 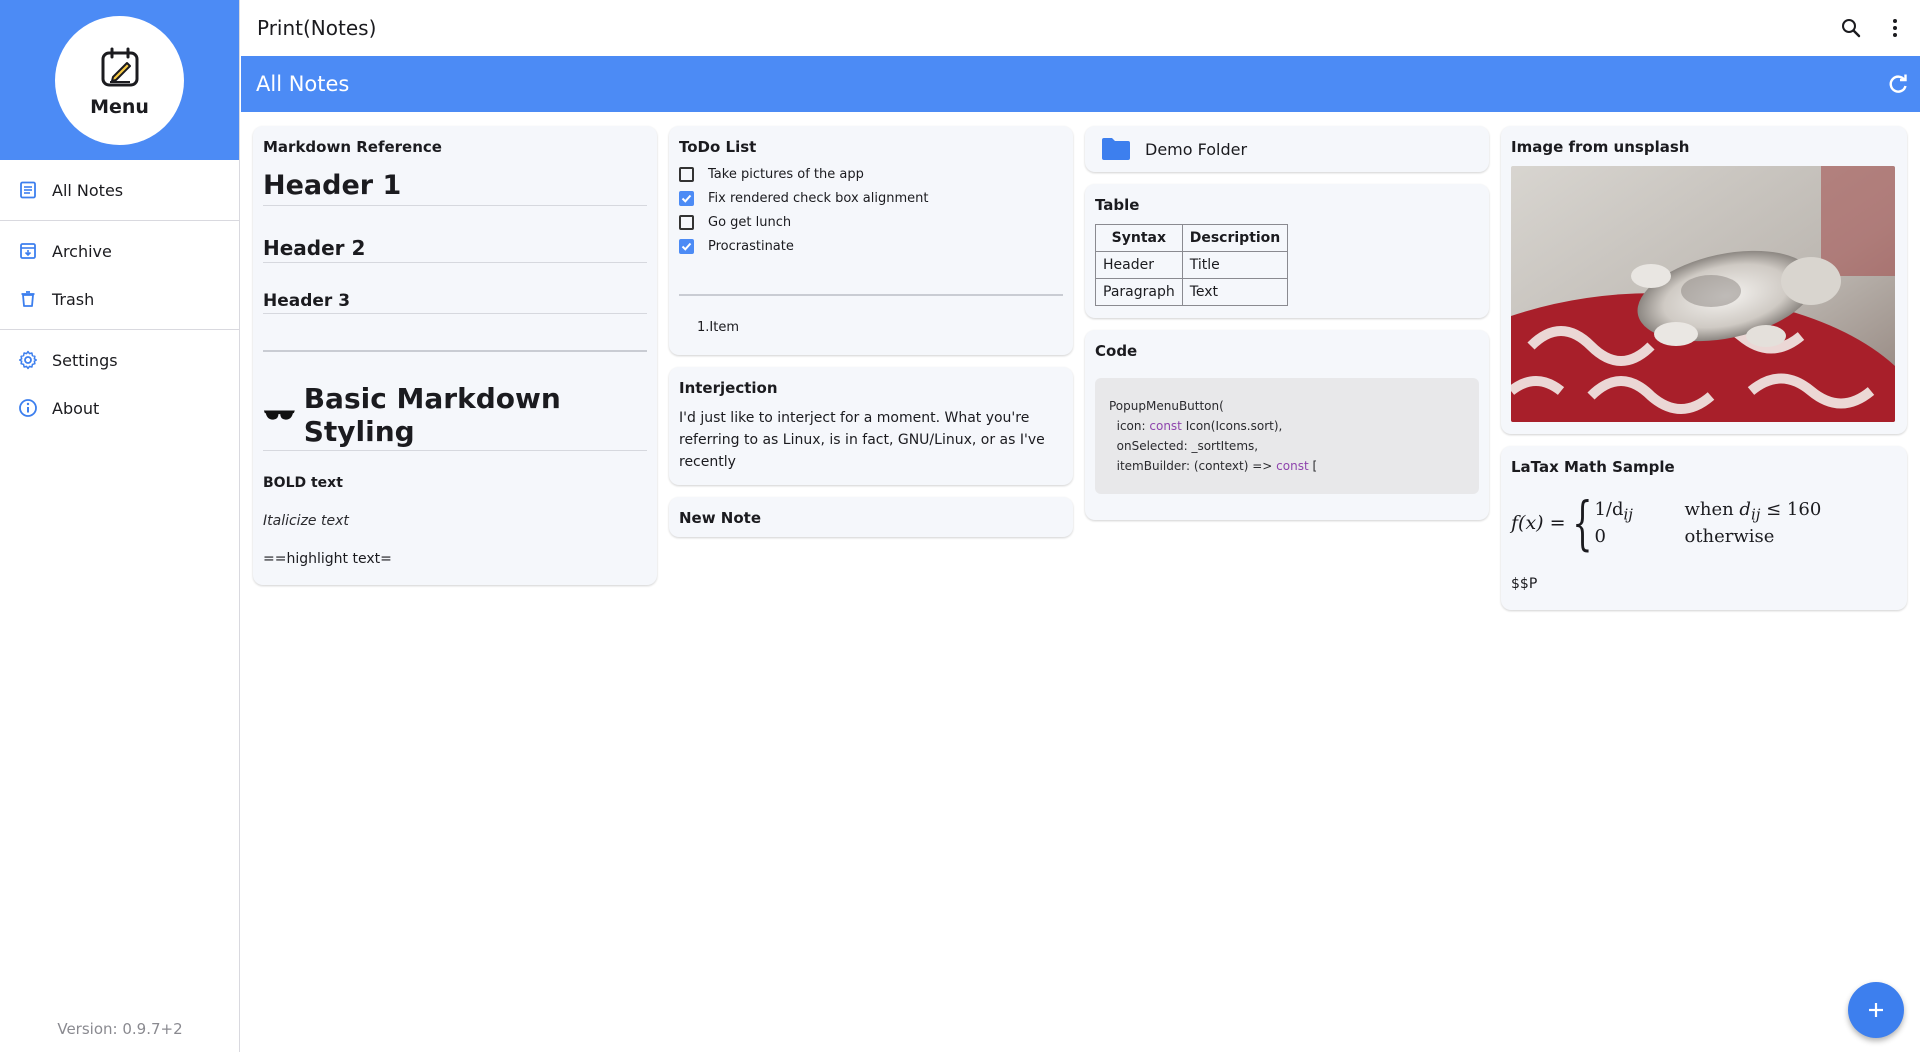 What do you see at coordinates (1139, 292) in the screenshot?
I see `table-cell: Paragraph` at bounding box center [1139, 292].